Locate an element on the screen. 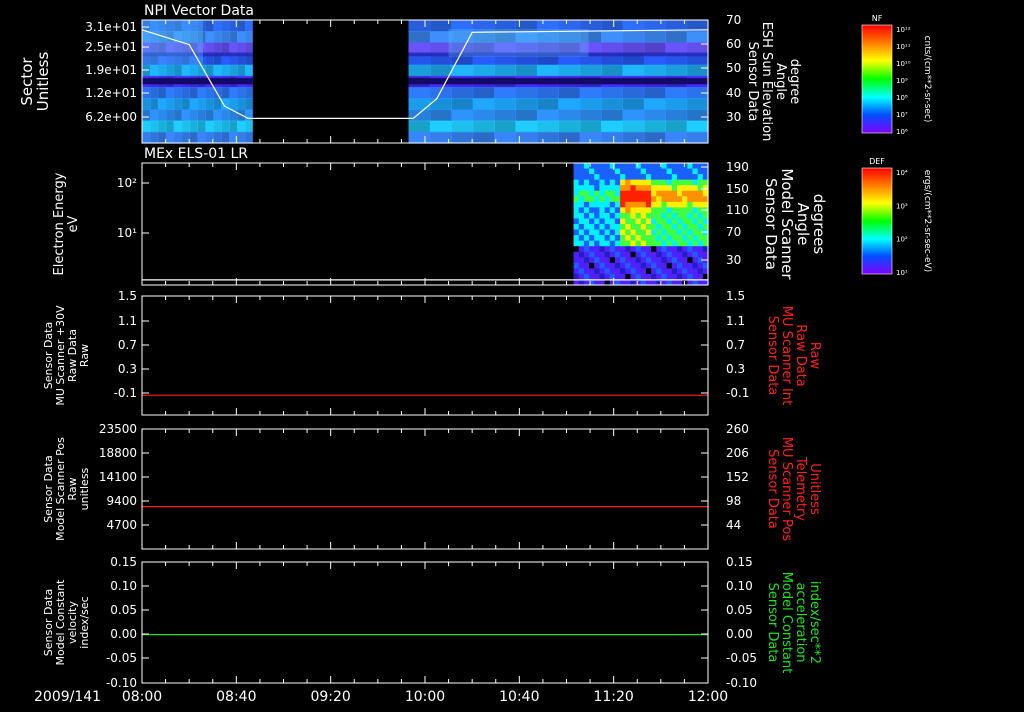  colorbar-tick-label: 10¹ is located at coordinates (902, 273).